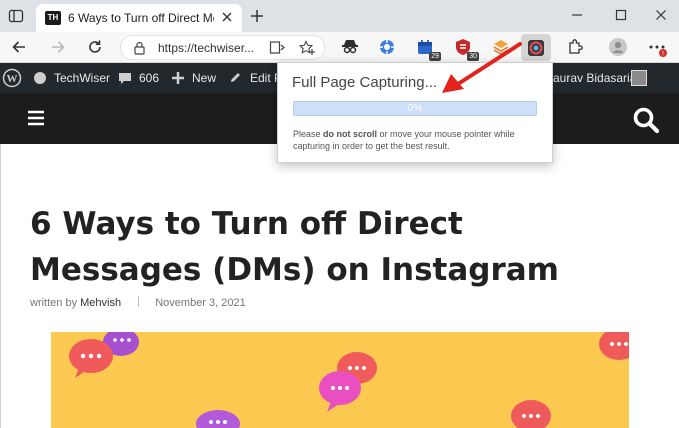  I want to click on browser-toolbar: https://techwiser... 29 30 !, so click(339, 47).